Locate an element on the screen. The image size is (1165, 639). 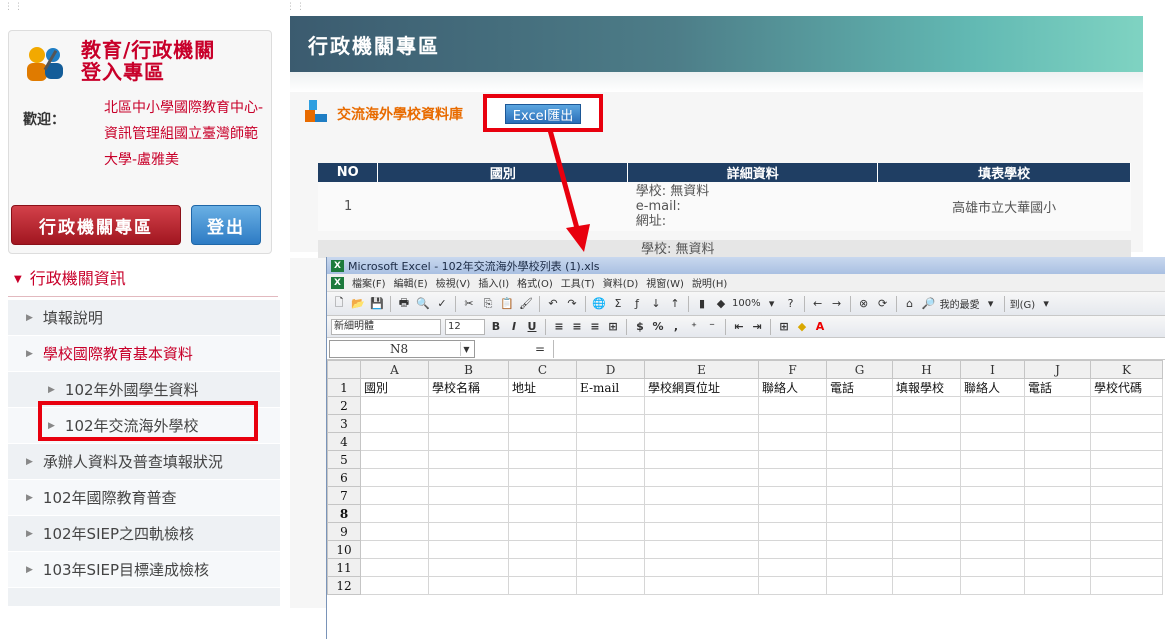
currency-icon: $ is located at coordinates (640, 326).